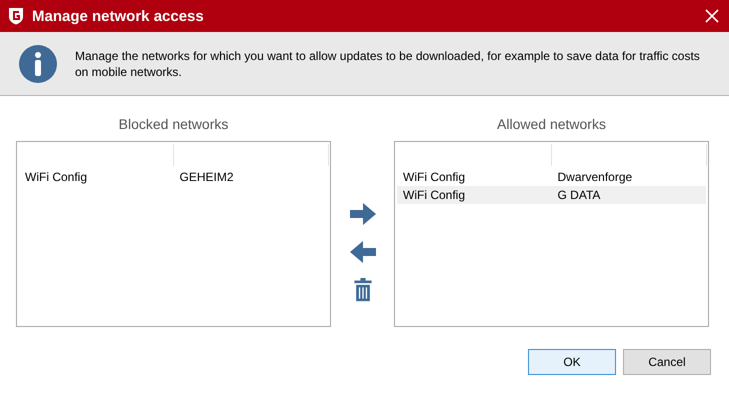 The height and width of the screenshot is (400, 729). What do you see at coordinates (363, 252) in the screenshot?
I see `arrow-left-icon` at bounding box center [363, 252].